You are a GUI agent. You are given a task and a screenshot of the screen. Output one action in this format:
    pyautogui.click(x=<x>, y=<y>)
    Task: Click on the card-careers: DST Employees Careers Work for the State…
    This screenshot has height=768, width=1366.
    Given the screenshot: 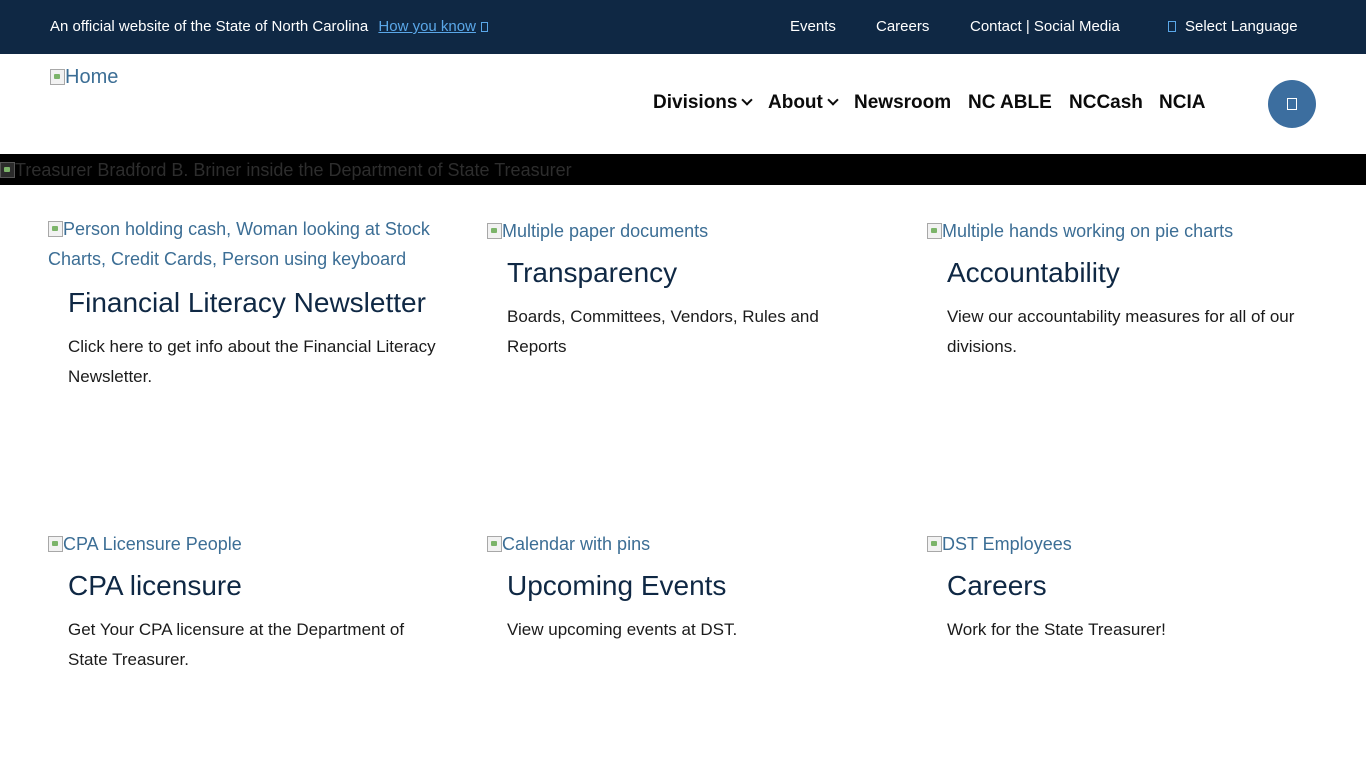 What is the action you would take?
    pyautogui.click(x=1112, y=587)
    